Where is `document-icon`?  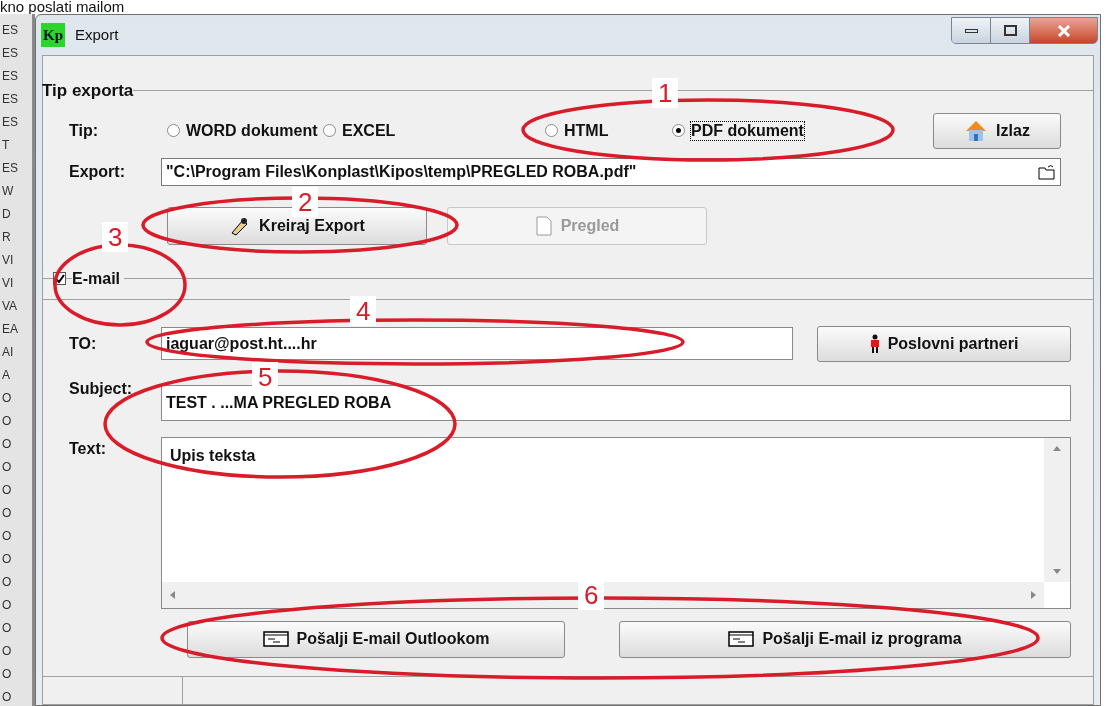
document-icon is located at coordinates (543, 225).